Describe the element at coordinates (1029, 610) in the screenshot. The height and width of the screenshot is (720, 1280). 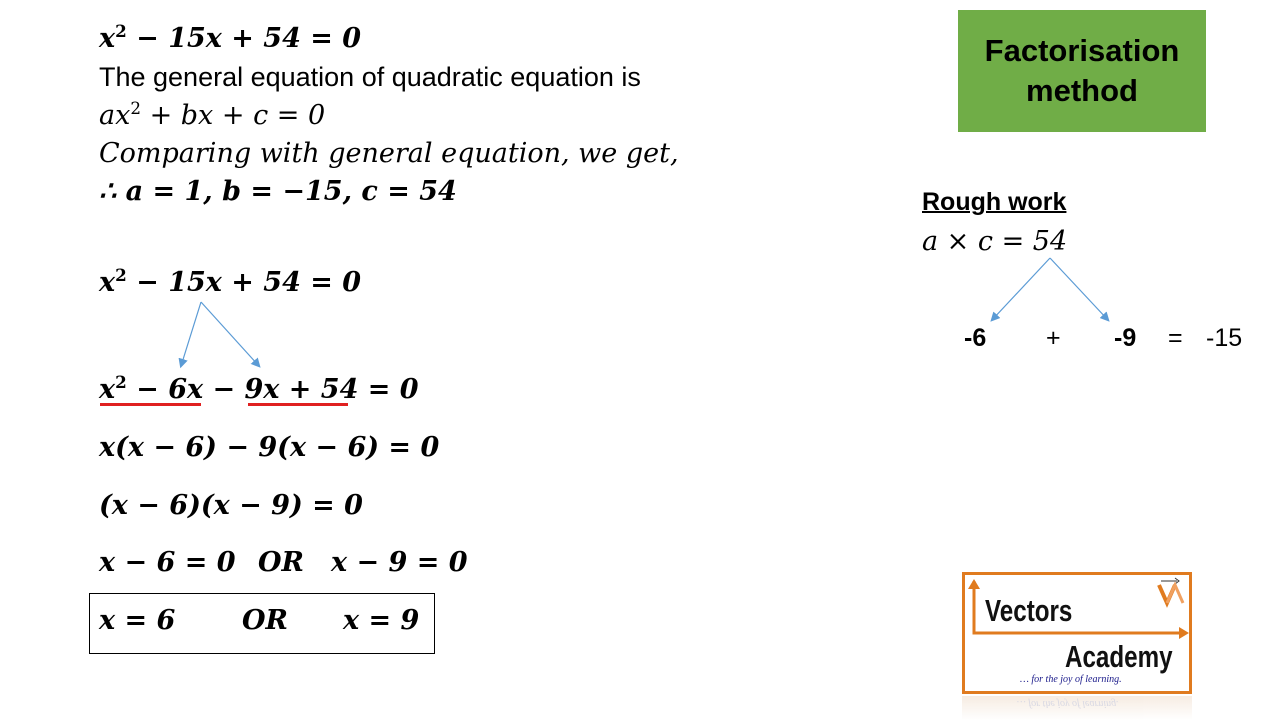
I see `logo-word-vectors: Vectors` at that location.